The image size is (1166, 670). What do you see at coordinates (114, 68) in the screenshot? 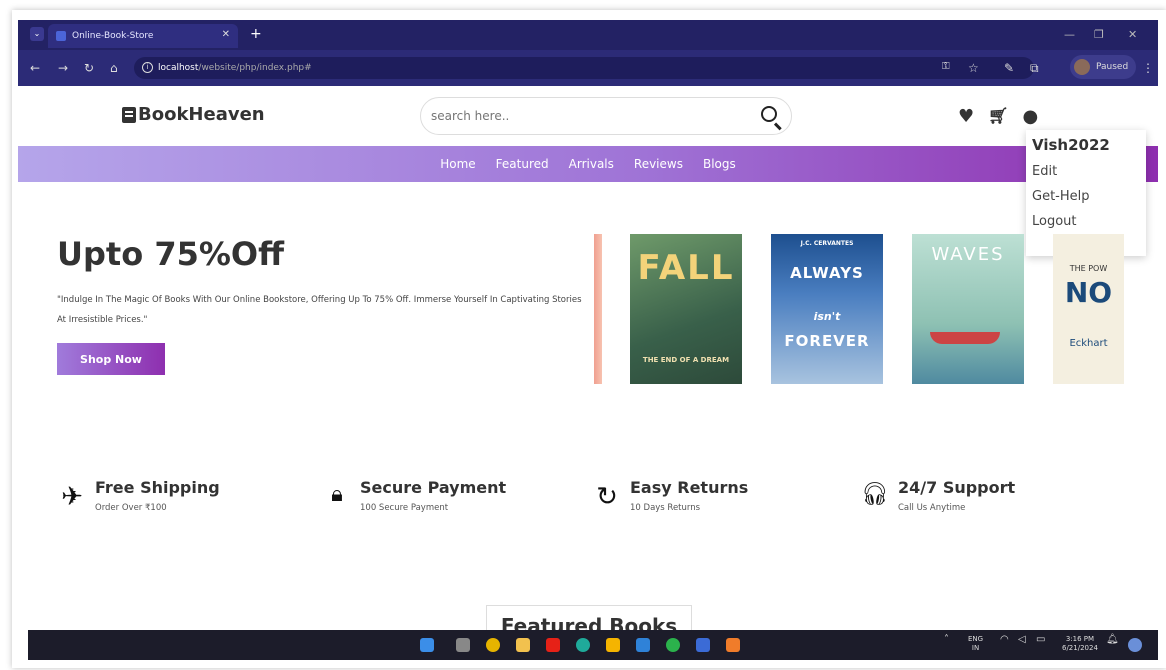
I see `home-icon: ⌂` at bounding box center [114, 68].